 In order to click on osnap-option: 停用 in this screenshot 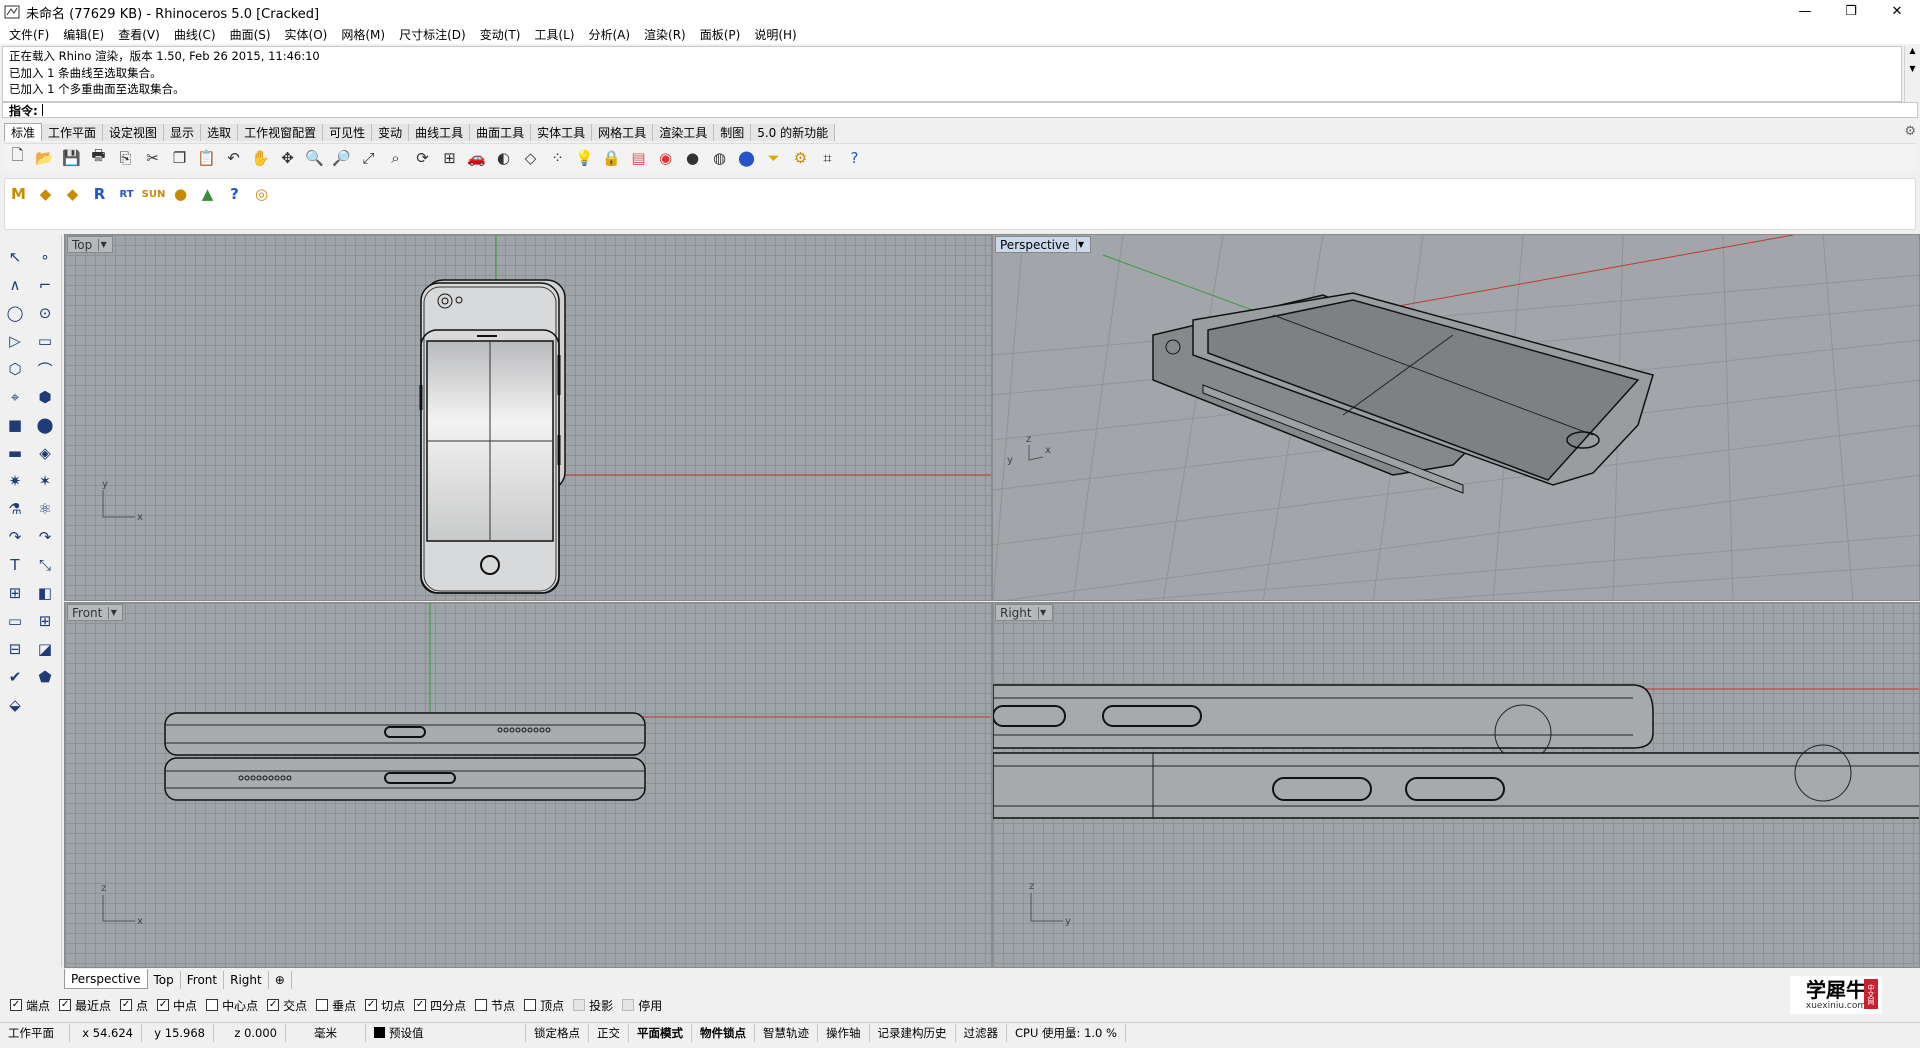, I will do `click(642, 1005)`.